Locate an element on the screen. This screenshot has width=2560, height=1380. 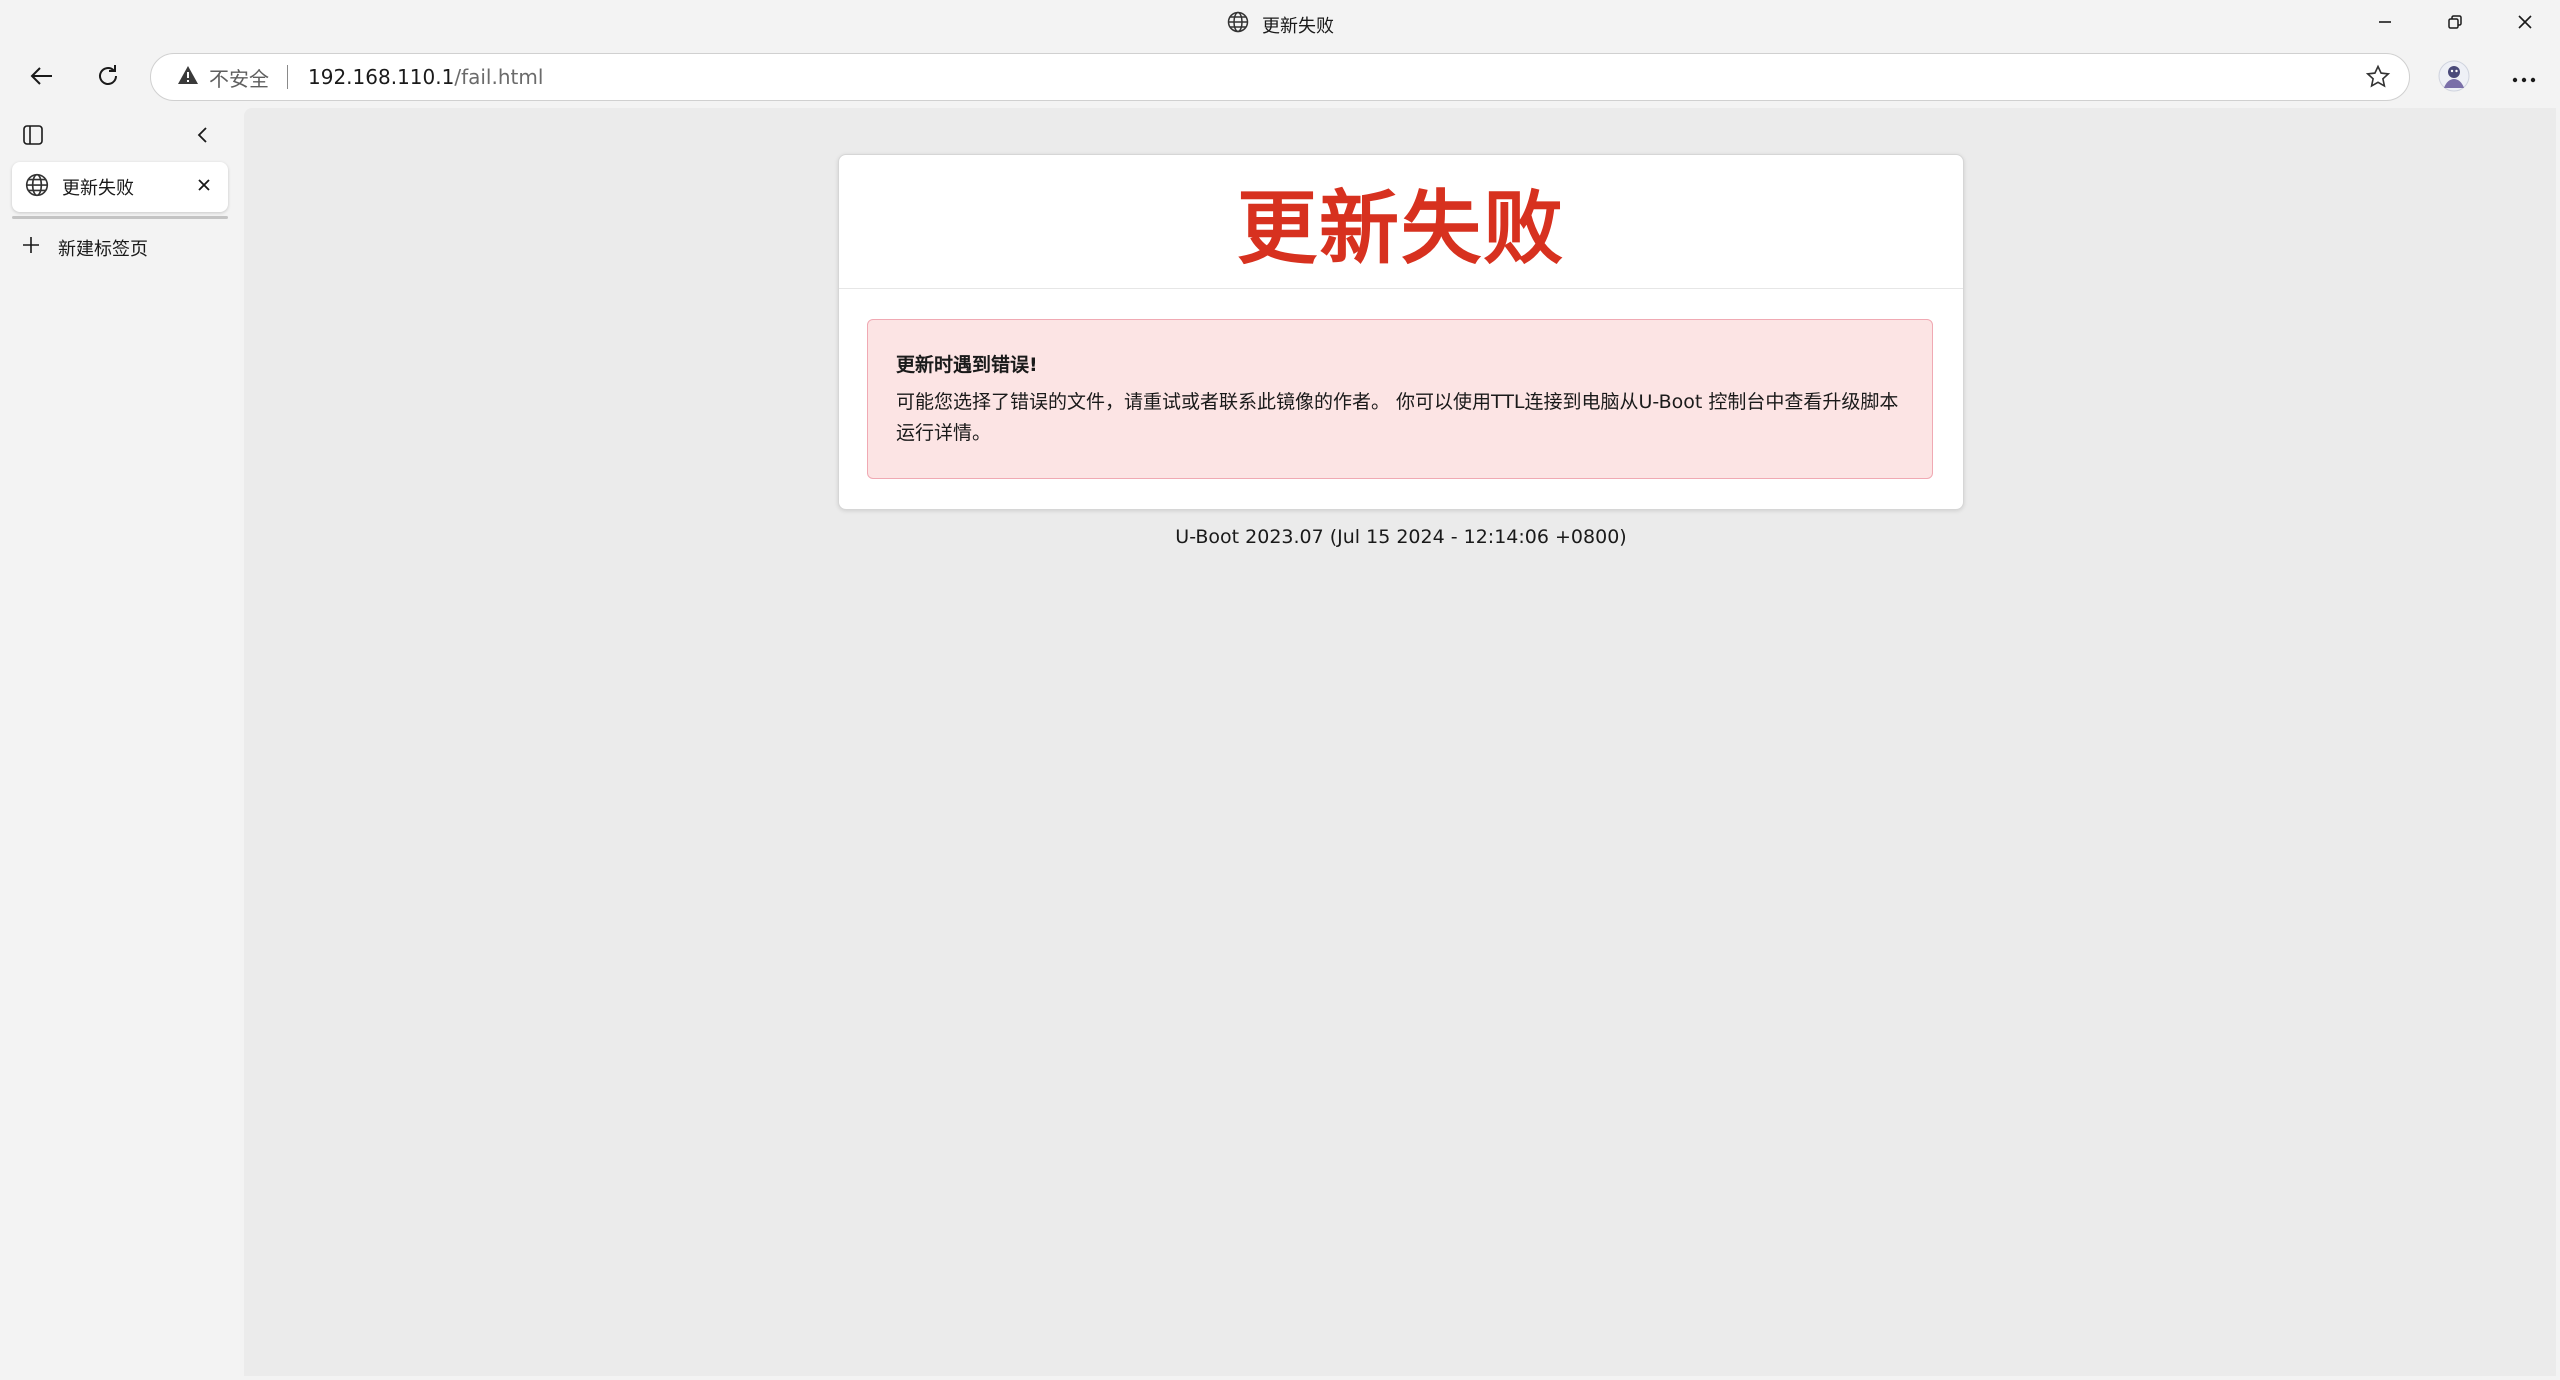
page-title: 更新失败 is located at coordinates (1401, 228).